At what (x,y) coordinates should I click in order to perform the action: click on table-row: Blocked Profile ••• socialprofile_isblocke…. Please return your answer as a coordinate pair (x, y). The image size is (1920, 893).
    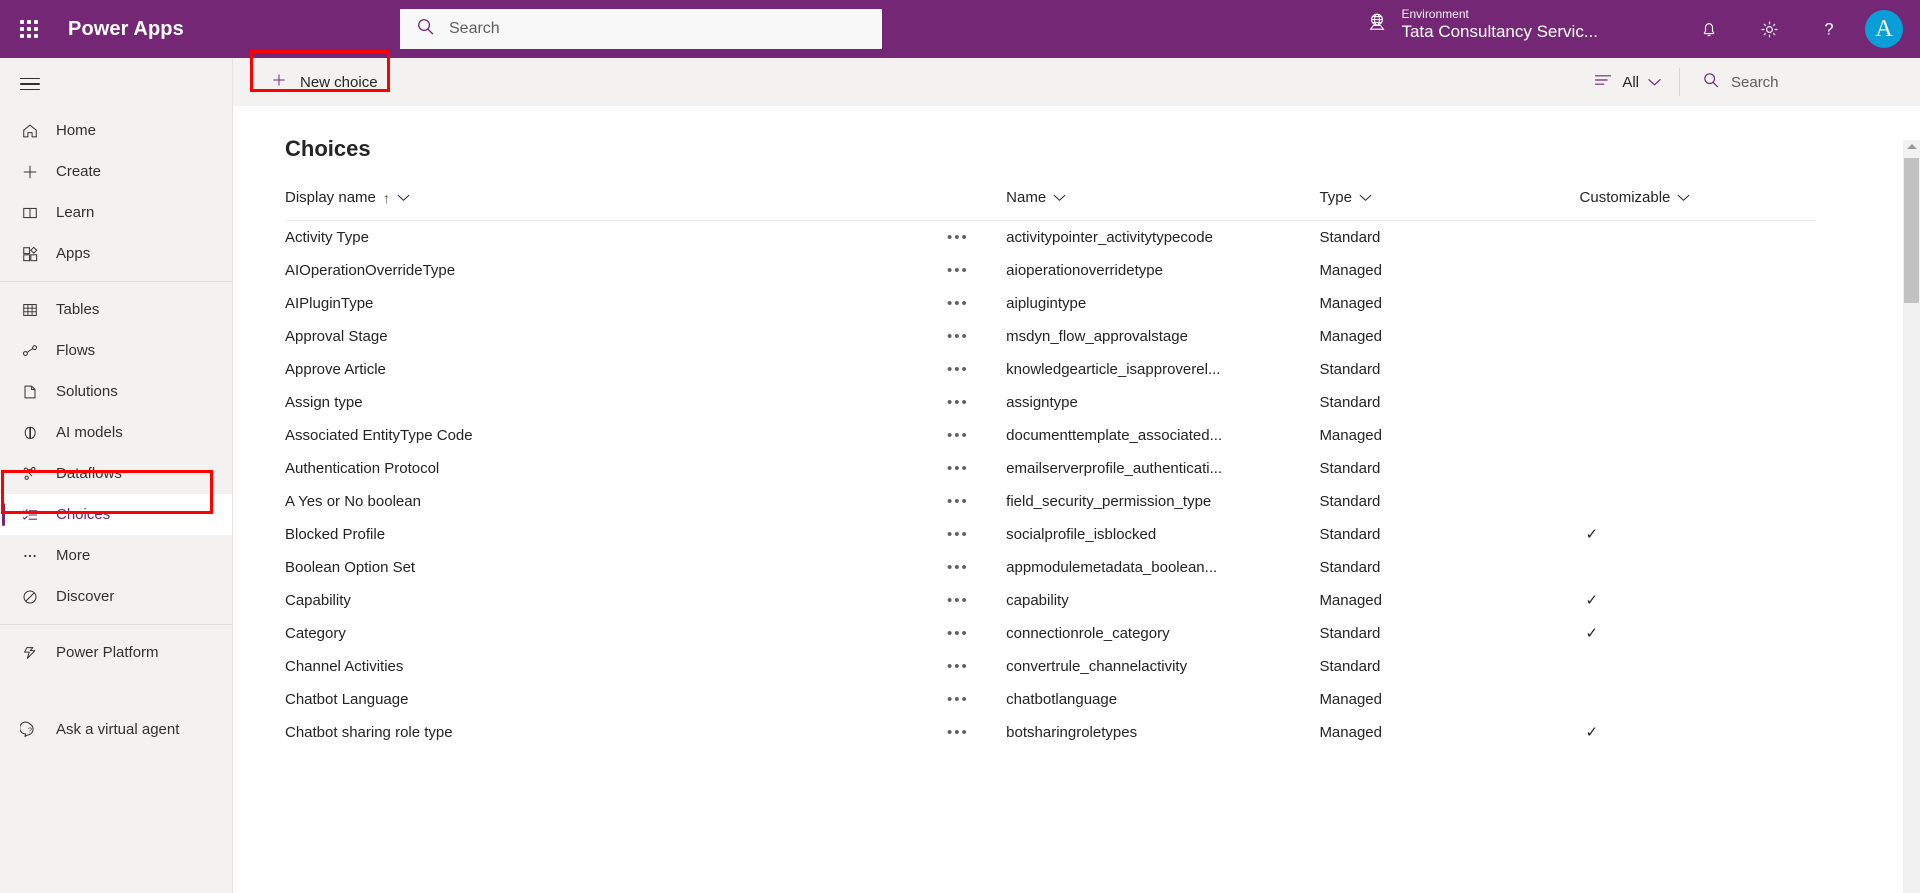
    Looking at the image, I should click on (1050, 534).